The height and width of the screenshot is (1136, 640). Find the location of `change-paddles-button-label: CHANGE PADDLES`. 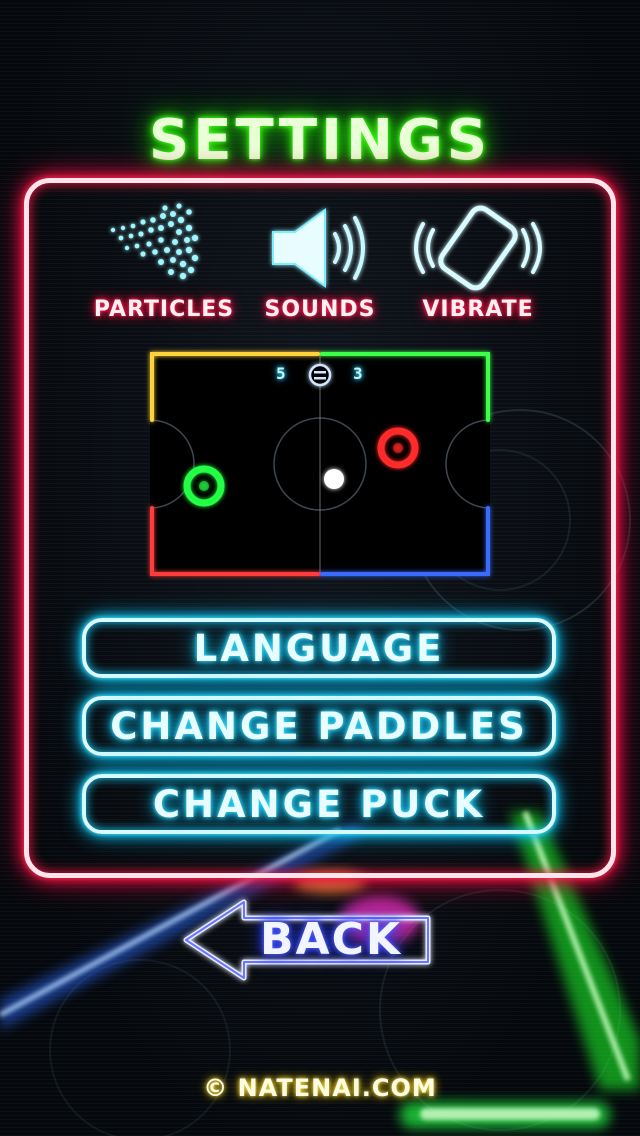

change-paddles-button-label: CHANGE PADDLES is located at coordinates (319, 726).